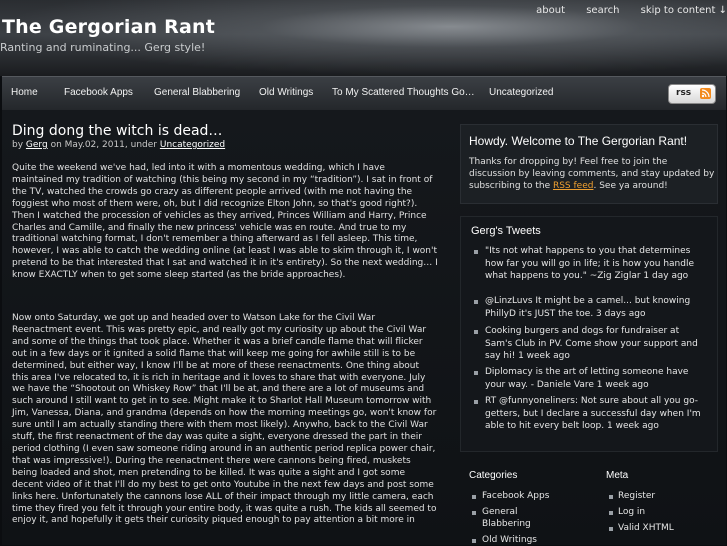  I want to click on site-title: The Gergorian Rant, so click(108, 27).